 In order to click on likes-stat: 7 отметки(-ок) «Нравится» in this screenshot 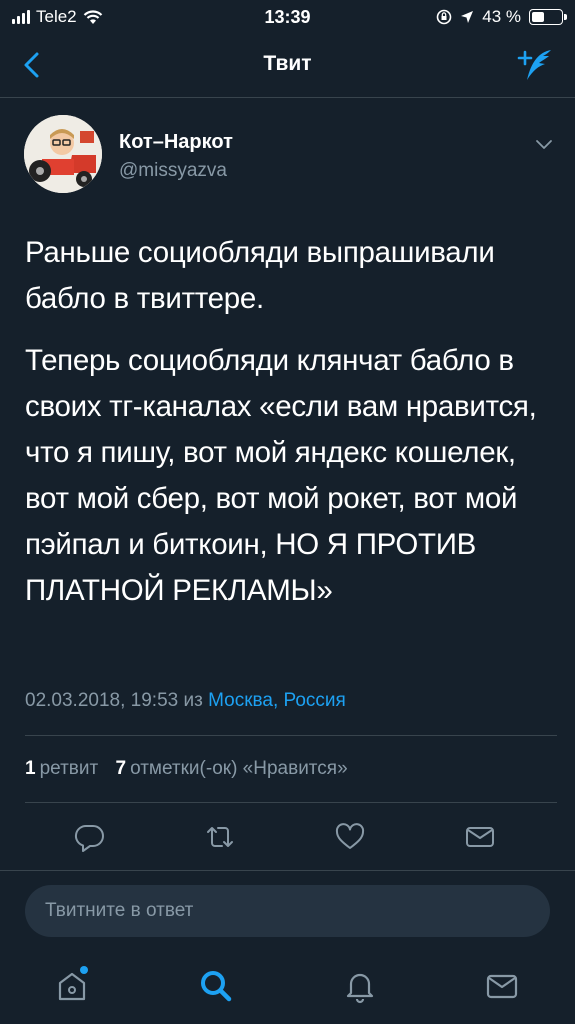, I will do `click(231, 768)`.